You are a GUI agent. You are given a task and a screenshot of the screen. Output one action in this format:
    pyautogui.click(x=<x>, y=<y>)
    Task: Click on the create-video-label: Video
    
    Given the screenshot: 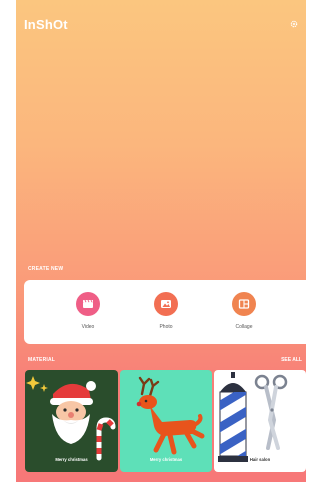 What is the action you would take?
    pyautogui.click(x=88, y=327)
    